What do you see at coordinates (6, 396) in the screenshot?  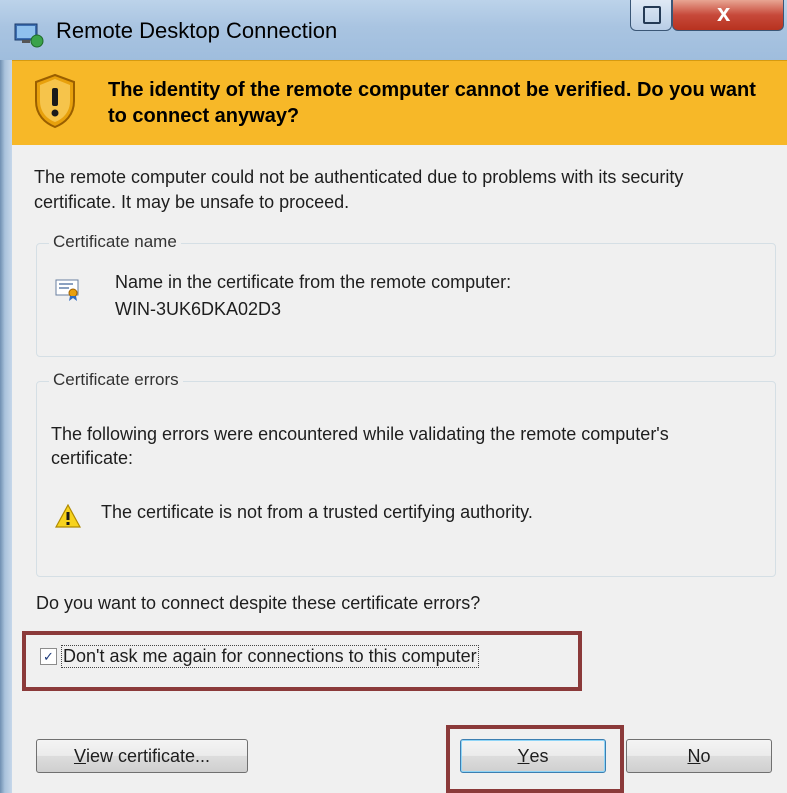 I see `window-frame` at bounding box center [6, 396].